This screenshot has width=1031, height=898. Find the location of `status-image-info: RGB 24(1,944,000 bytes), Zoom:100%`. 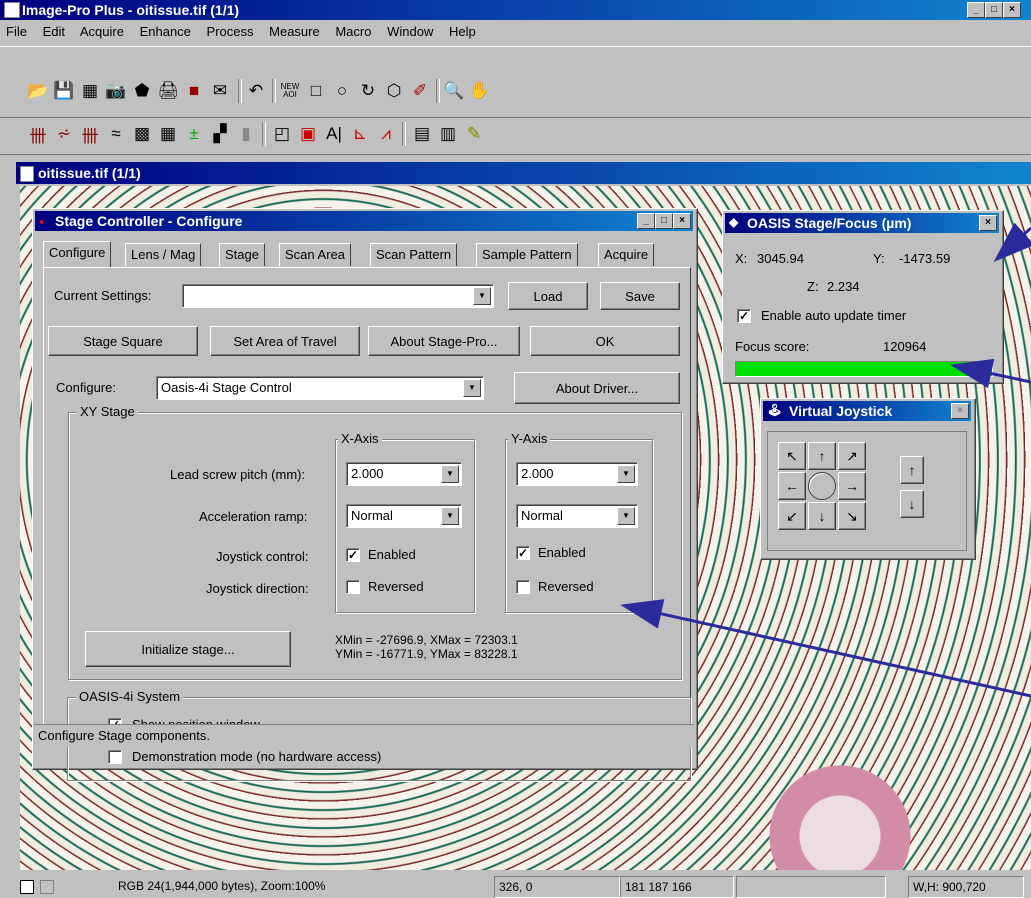

status-image-info: RGB 24(1,944,000 bytes), Zoom:100% is located at coordinates (222, 886).